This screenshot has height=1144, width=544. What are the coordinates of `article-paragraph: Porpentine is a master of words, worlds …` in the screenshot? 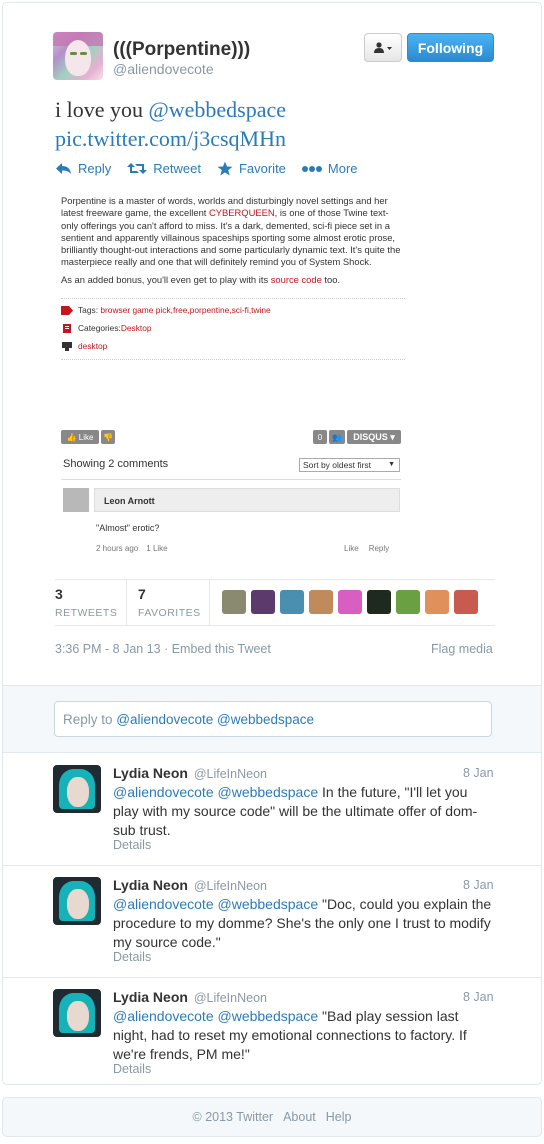 It's located at (233, 232).